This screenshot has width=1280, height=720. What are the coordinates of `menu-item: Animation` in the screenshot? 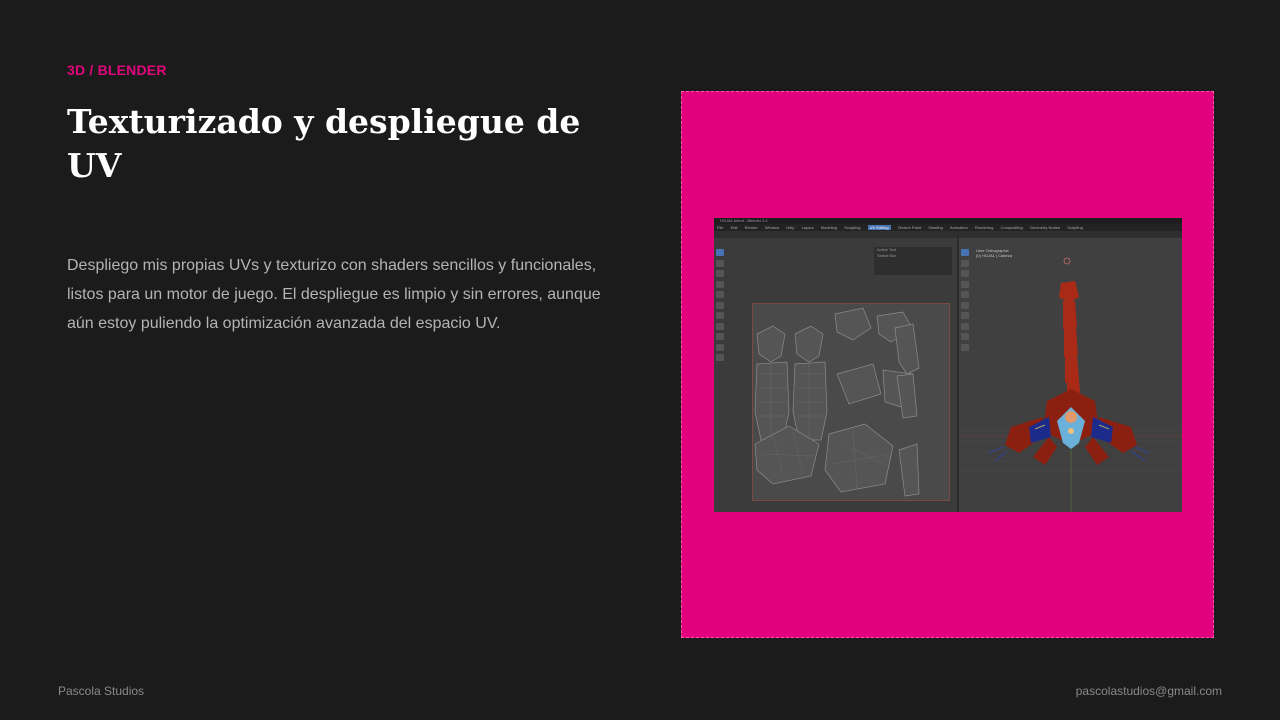 It's located at (959, 227).